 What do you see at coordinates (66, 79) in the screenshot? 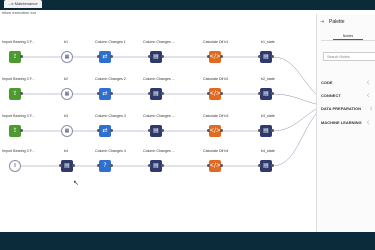
I see `node-label: b2` at bounding box center [66, 79].